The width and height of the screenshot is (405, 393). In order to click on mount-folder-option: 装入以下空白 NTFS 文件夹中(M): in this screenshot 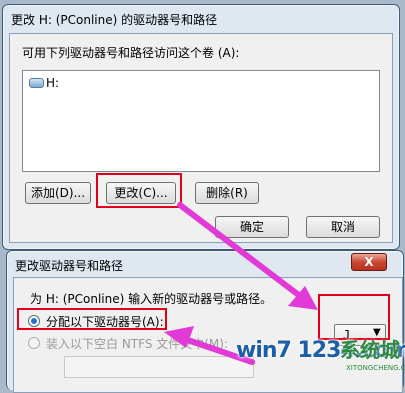, I will do `click(137, 343)`.